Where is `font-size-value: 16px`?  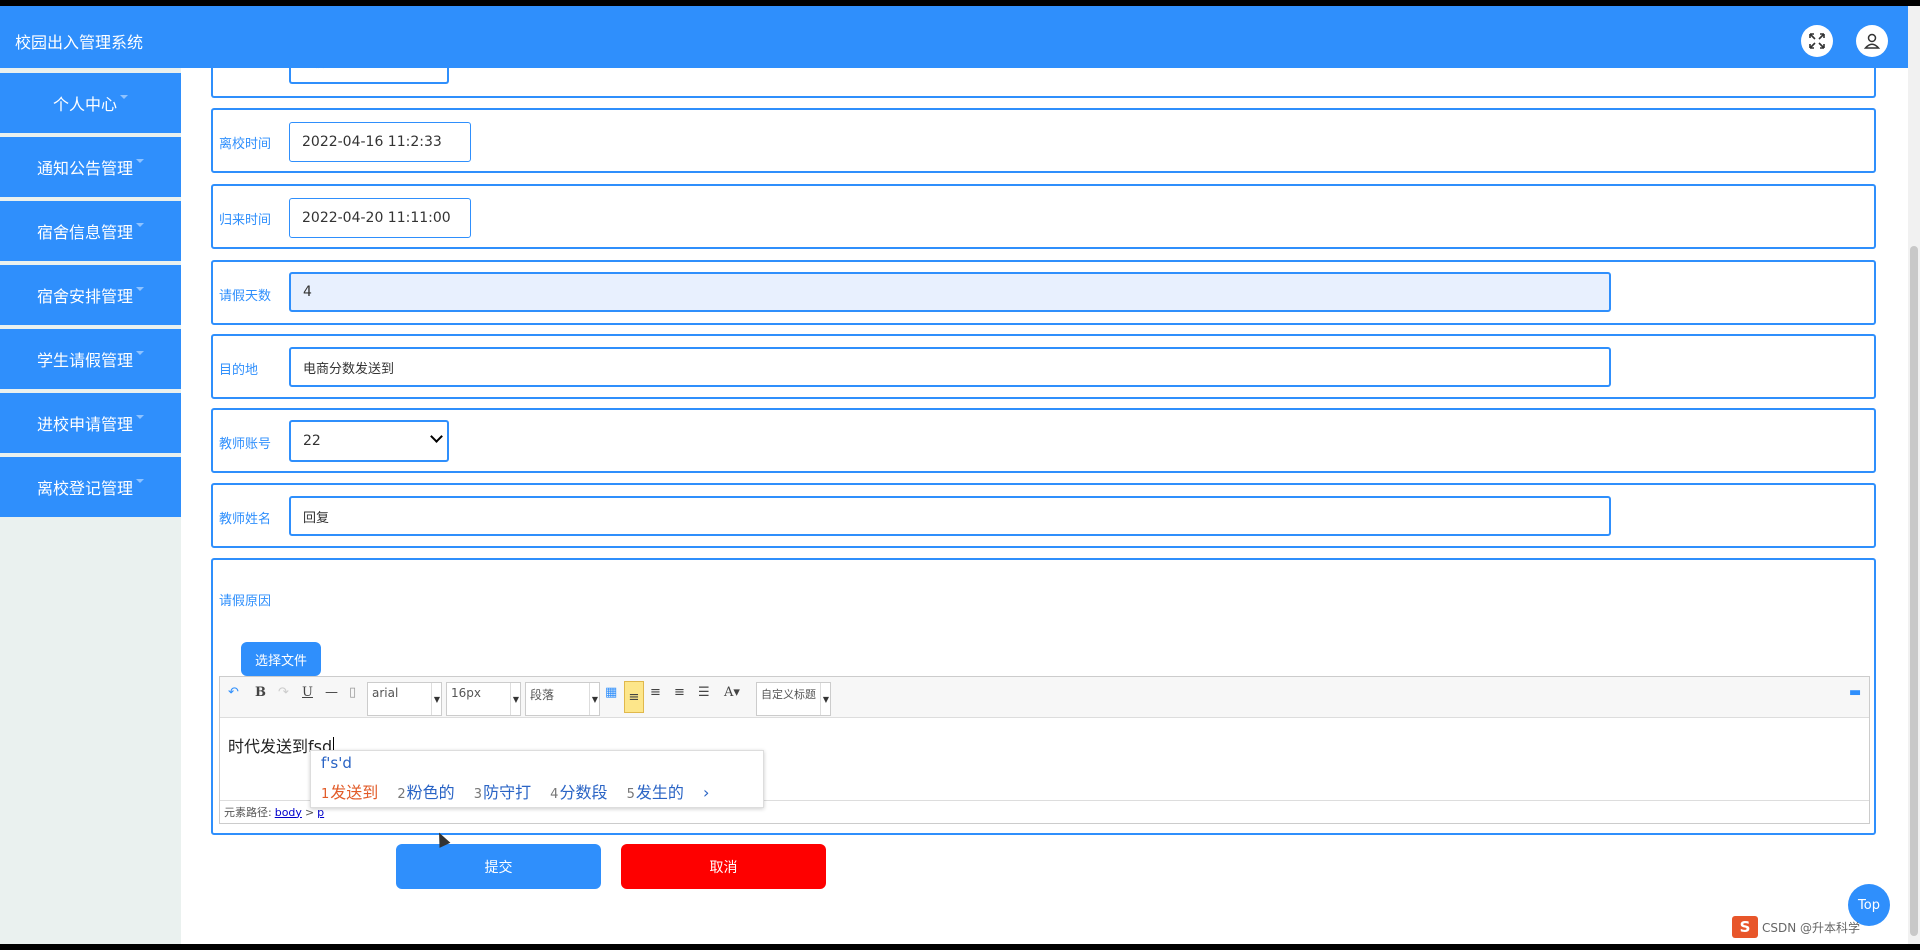
font-size-value: 16px is located at coordinates (466, 693).